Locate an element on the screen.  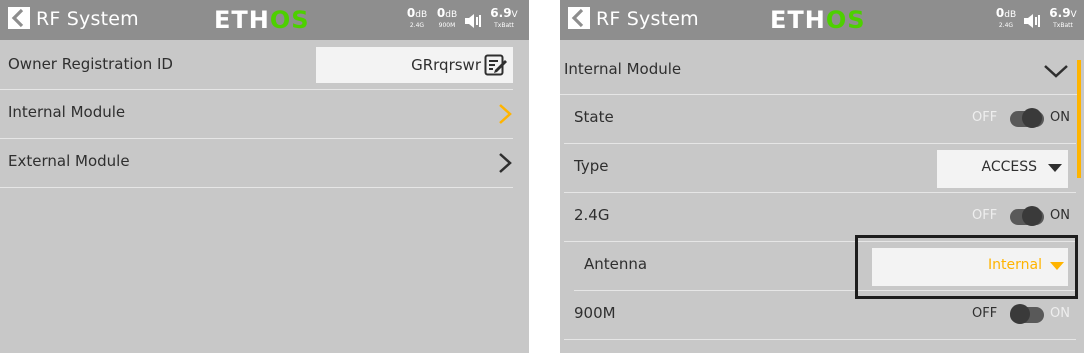
scrollbar is located at coordinates (1079, 119).